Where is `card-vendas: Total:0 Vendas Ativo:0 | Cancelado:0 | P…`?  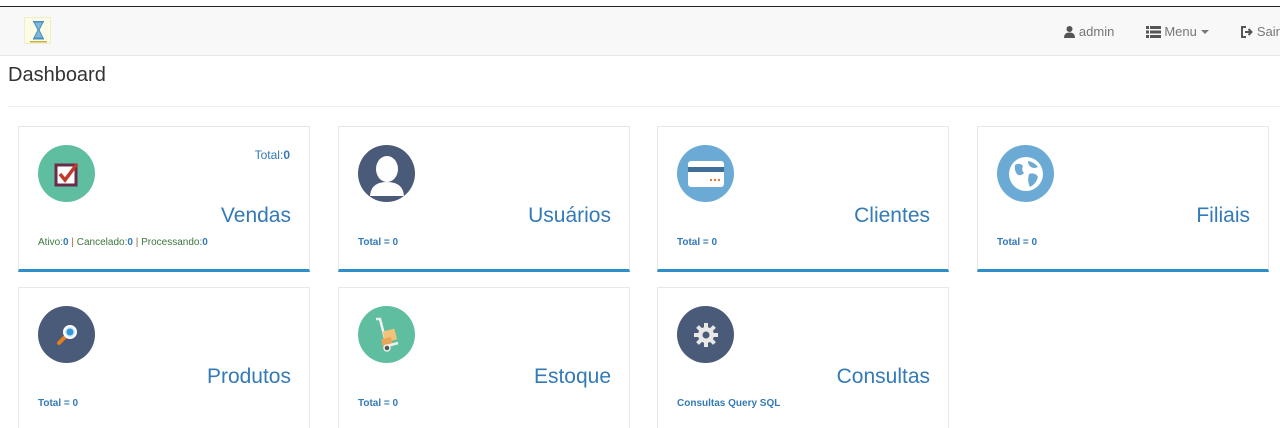
card-vendas: Total:0 Vendas Ativo:0 | Cancelado:0 | P… is located at coordinates (164, 199).